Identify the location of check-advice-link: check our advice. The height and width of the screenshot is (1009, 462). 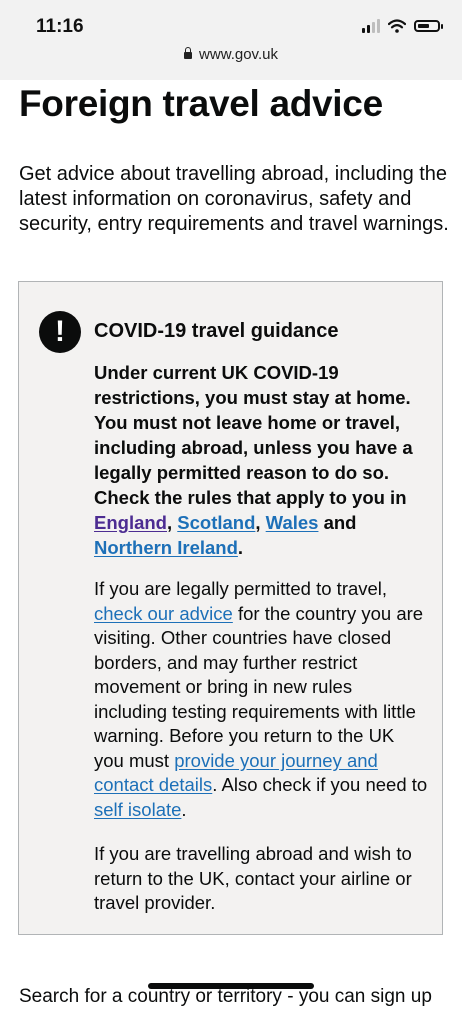
(163, 613).